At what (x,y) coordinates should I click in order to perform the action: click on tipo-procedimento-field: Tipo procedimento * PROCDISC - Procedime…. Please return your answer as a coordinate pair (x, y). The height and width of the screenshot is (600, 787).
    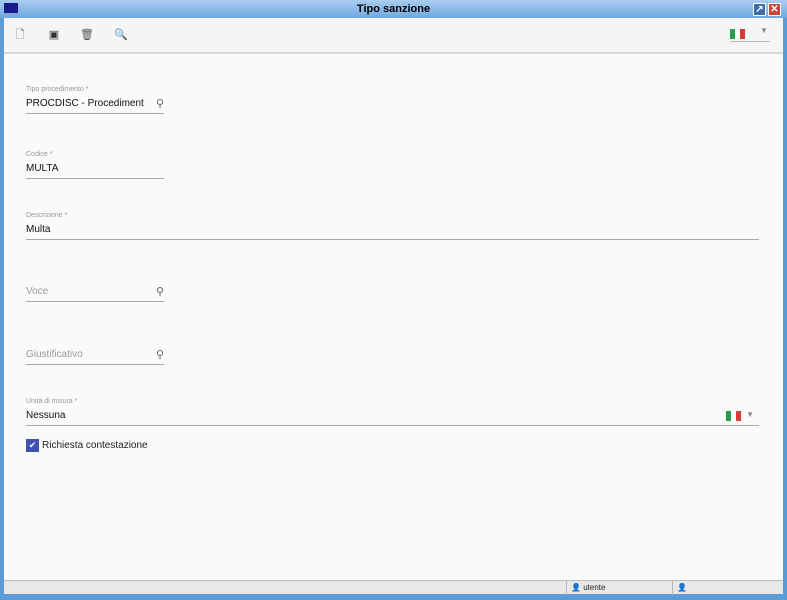
    Looking at the image, I should click on (95, 100).